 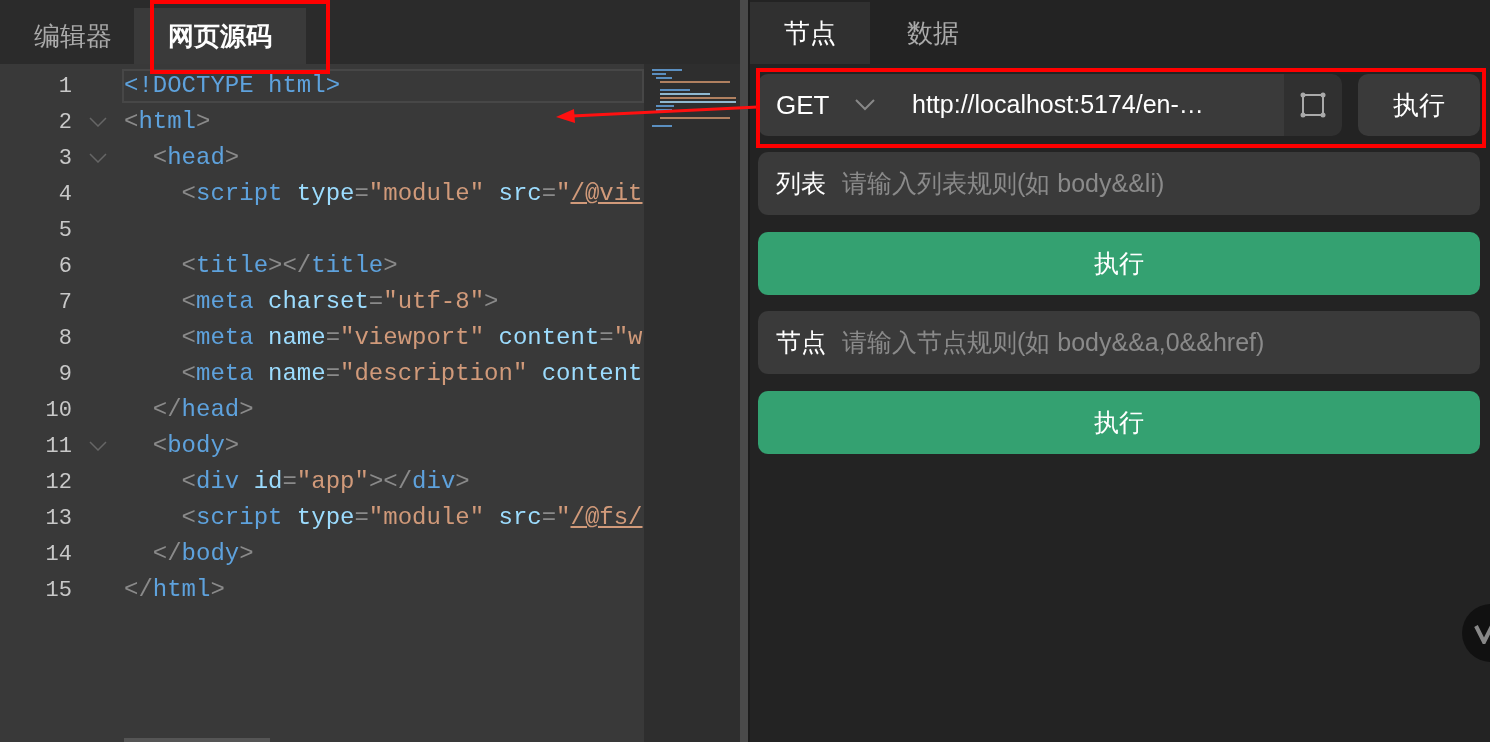 What do you see at coordinates (692, 403) in the screenshot?
I see `minimap` at bounding box center [692, 403].